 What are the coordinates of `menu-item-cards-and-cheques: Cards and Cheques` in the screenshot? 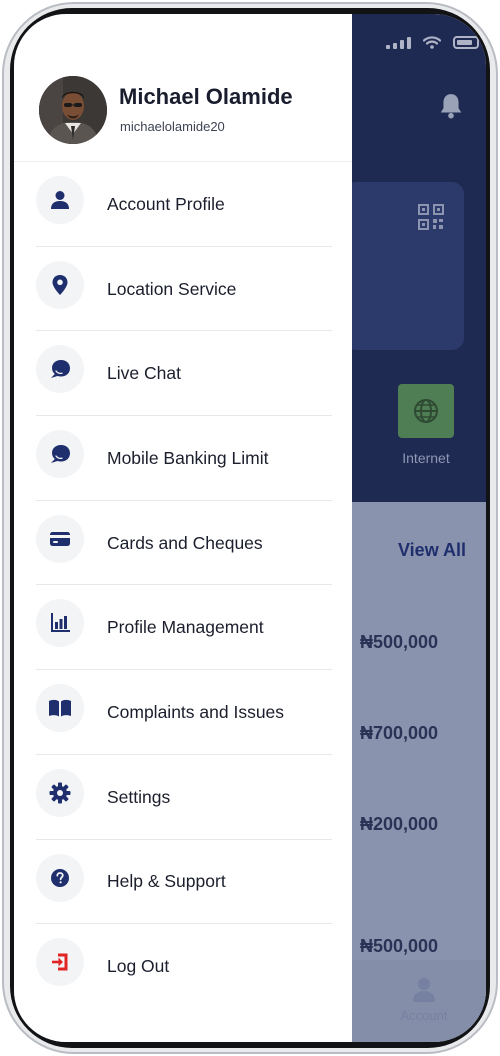 It's located at (183, 543).